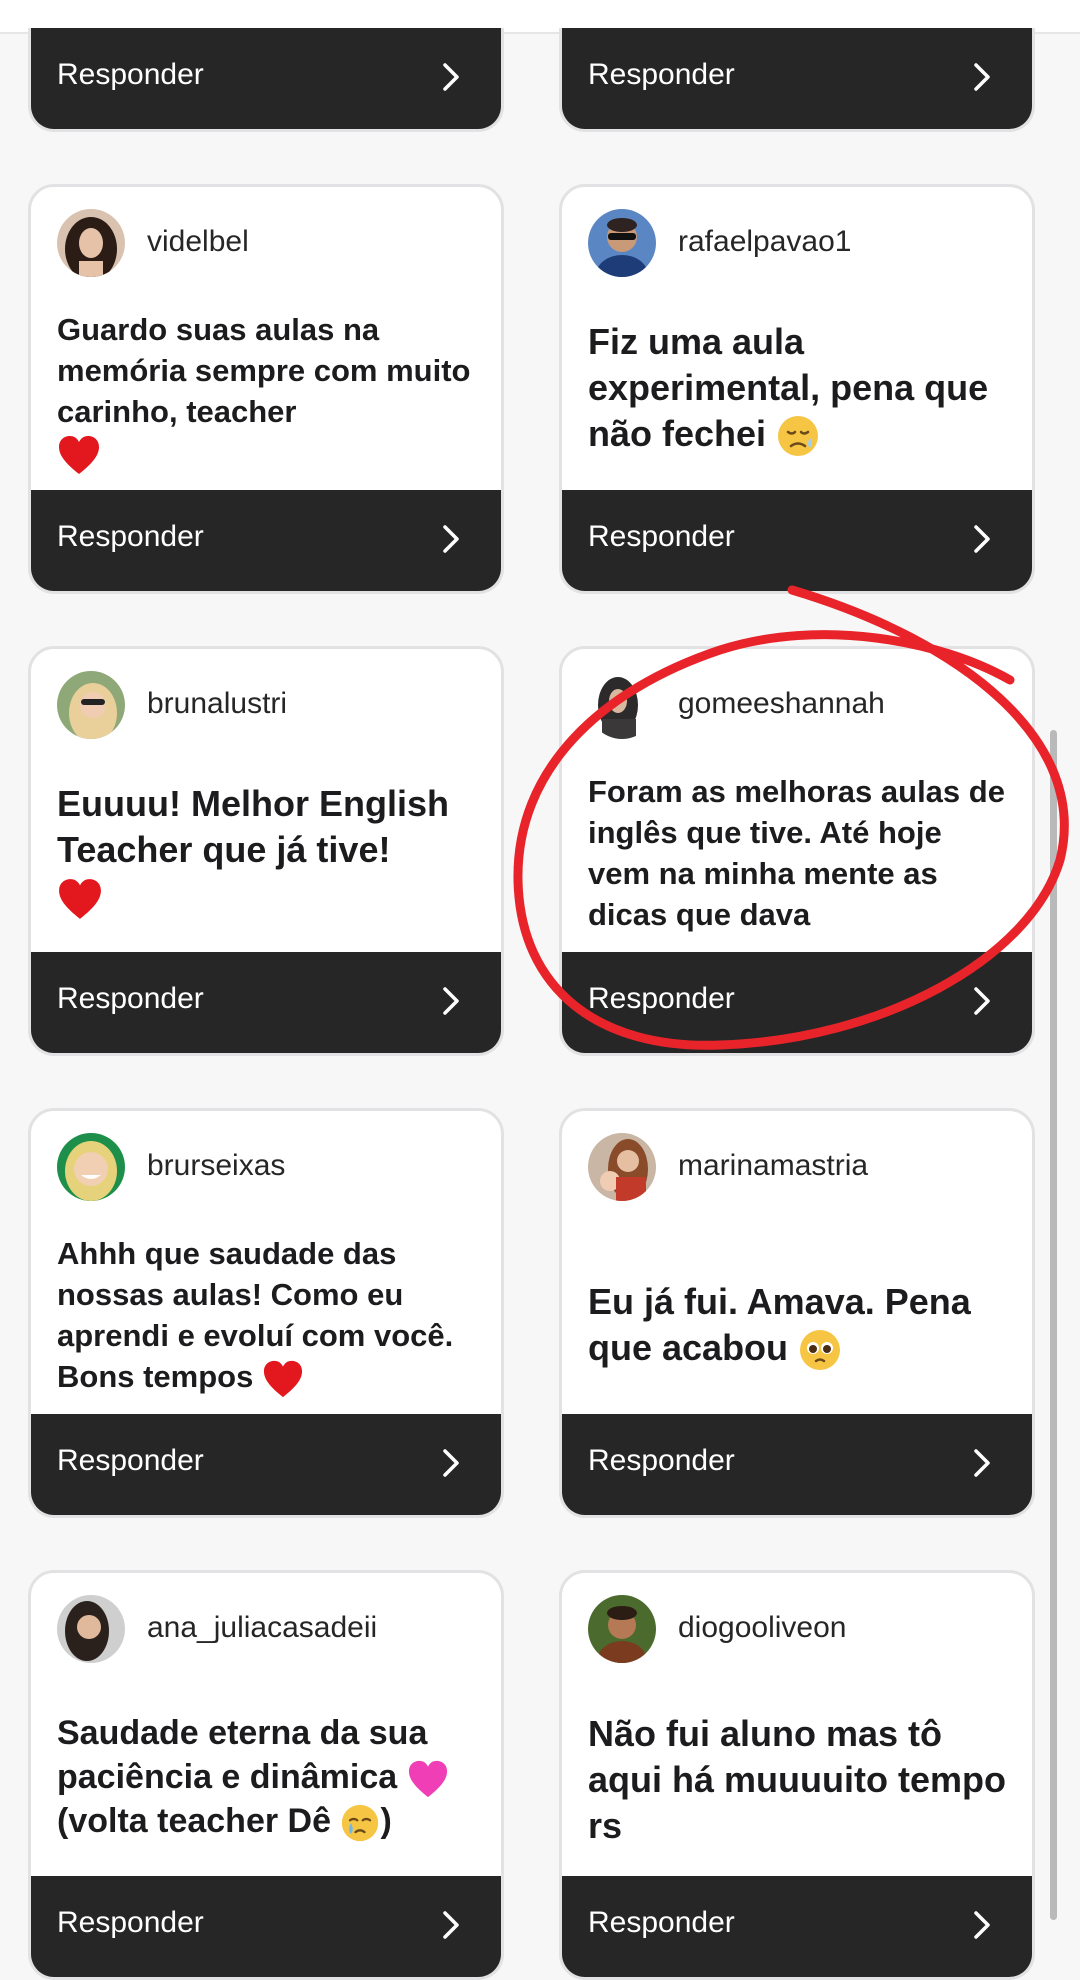 This screenshot has width=1080, height=1980. I want to click on card-header: diogooliveon, so click(797, 1637).